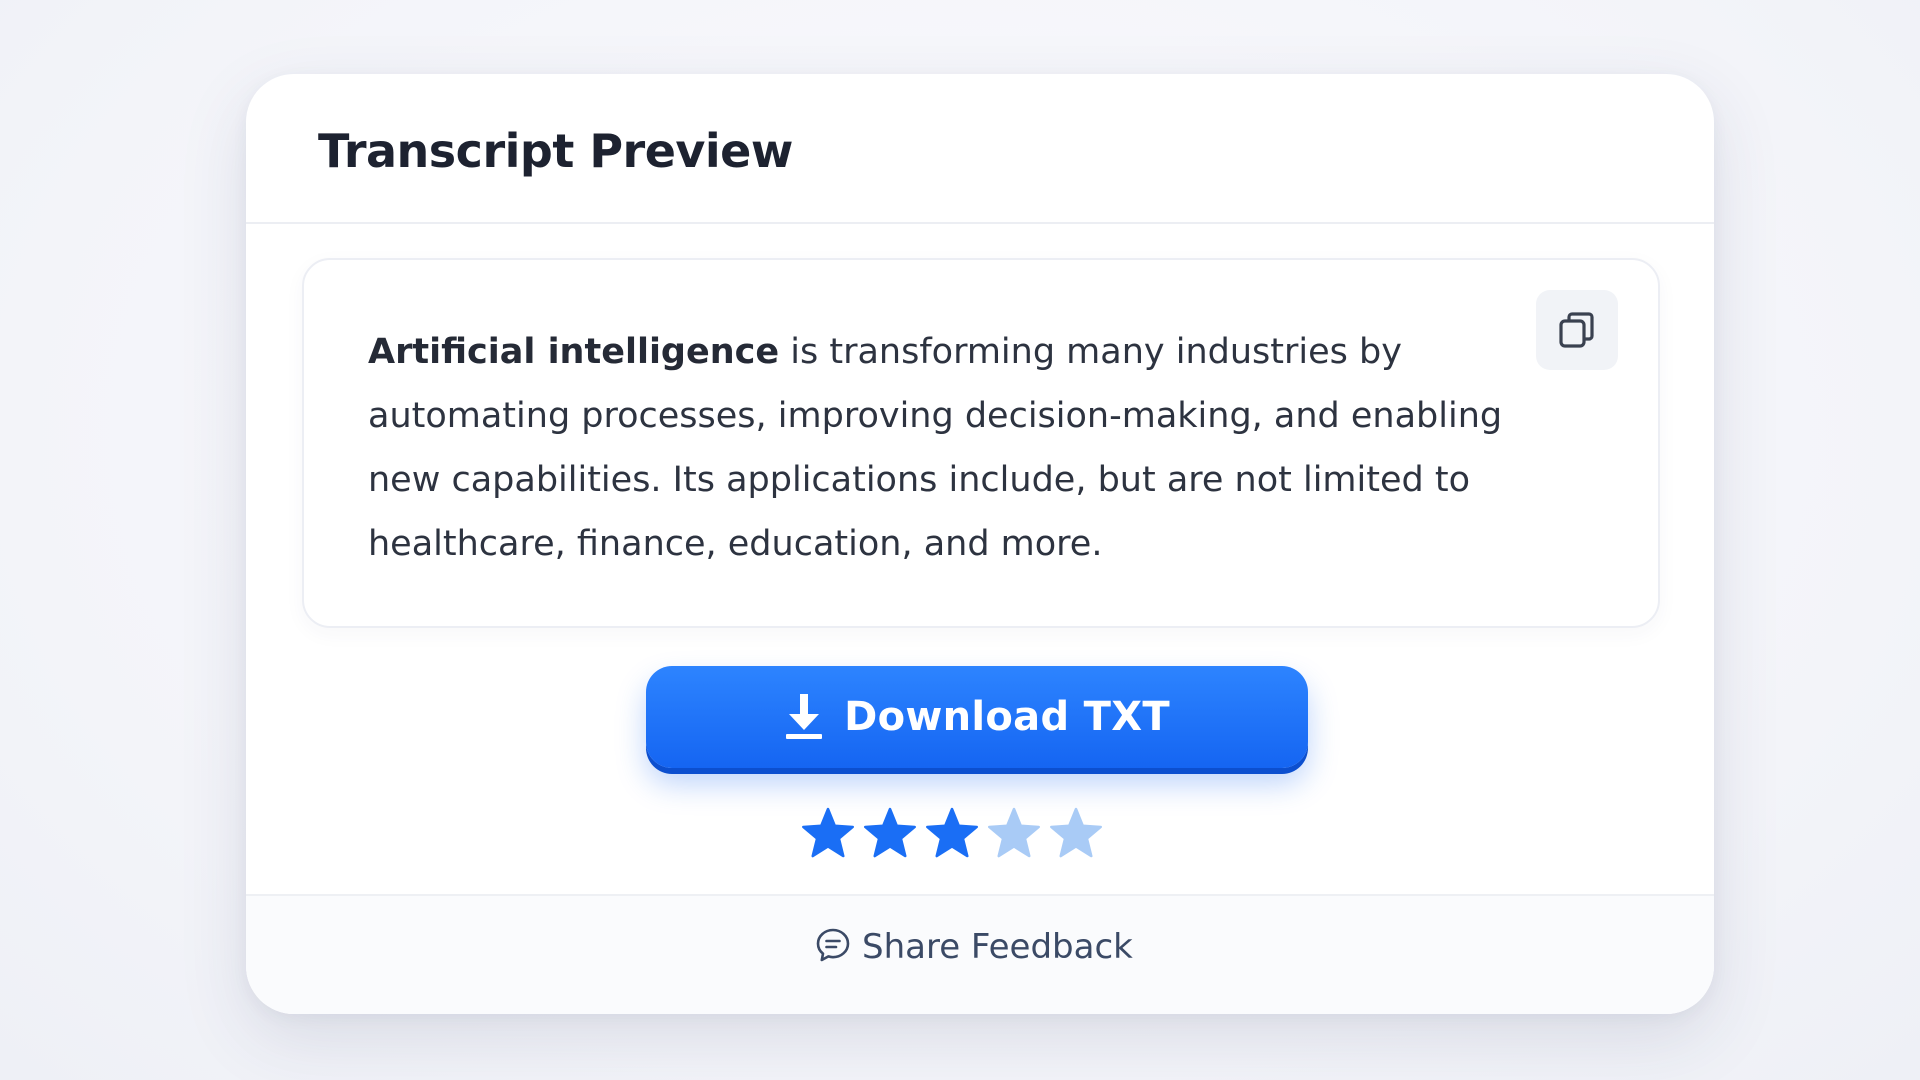 The image size is (1920, 1080). What do you see at coordinates (574, 352) in the screenshot?
I see `transcript-highlight: Artificial intelligence` at bounding box center [574, 352].